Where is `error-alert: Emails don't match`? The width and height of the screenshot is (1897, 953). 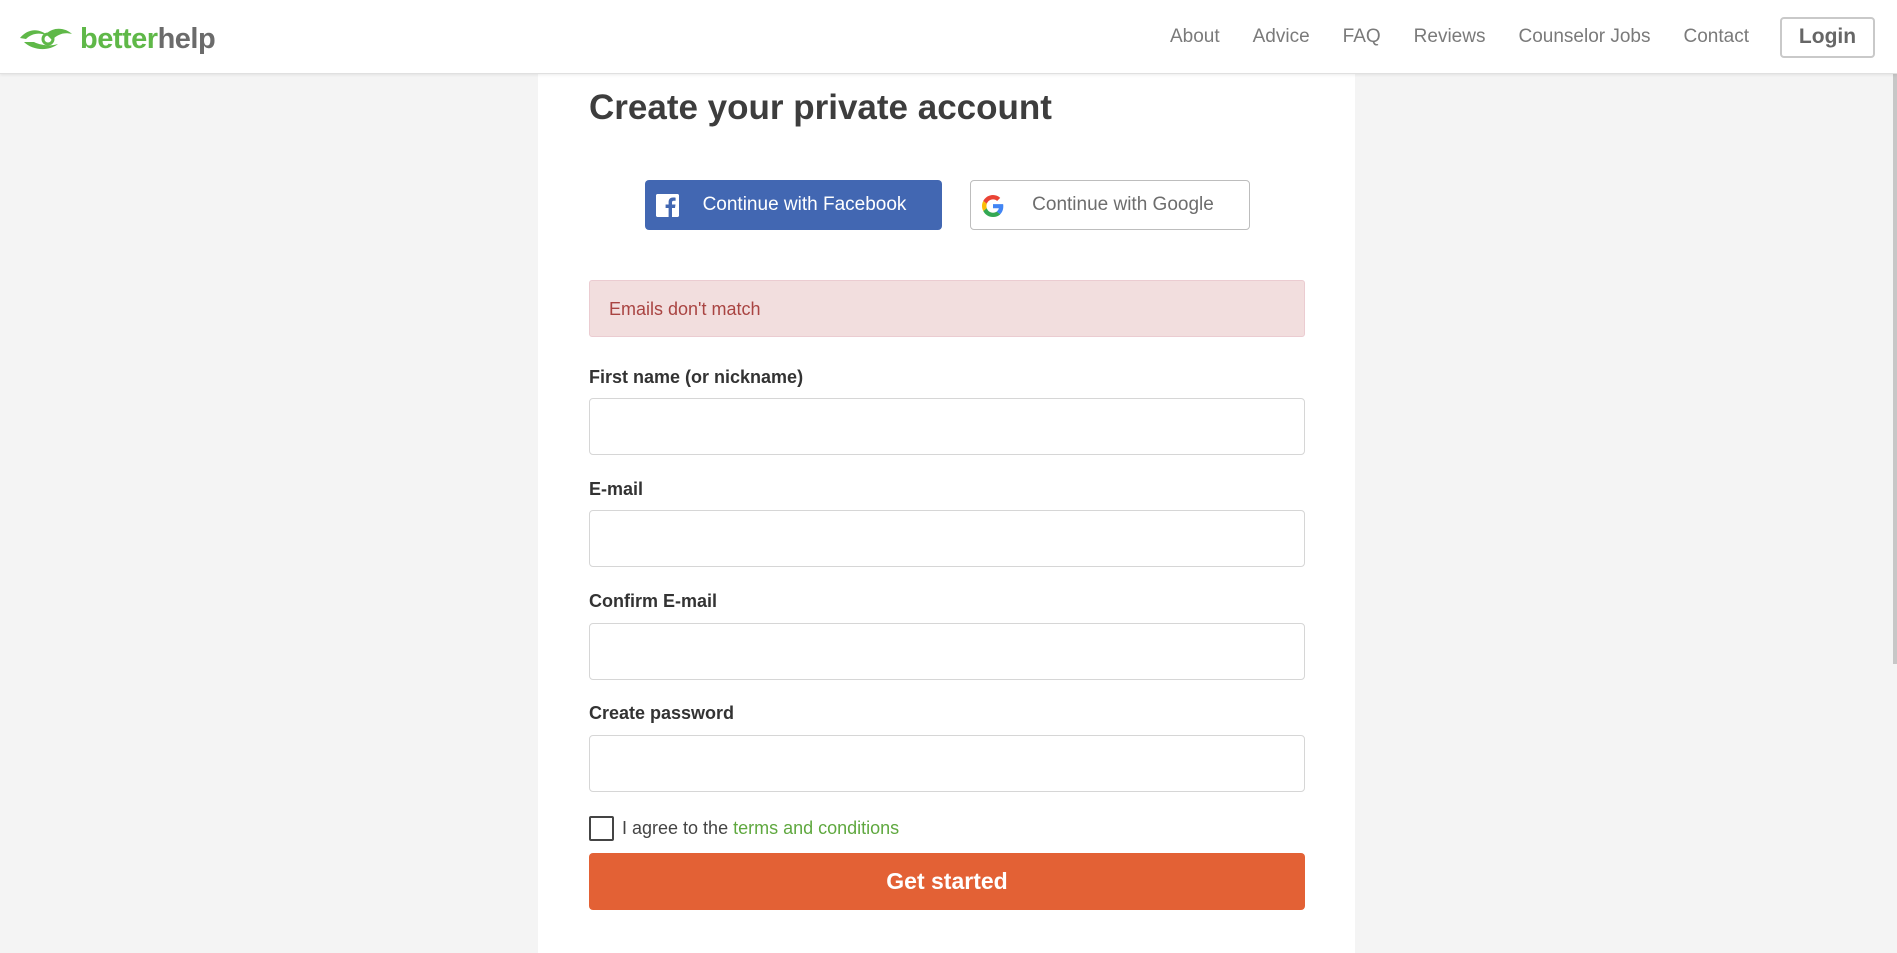 error-alert: Emails don't match is located at coordinates (947, 308).